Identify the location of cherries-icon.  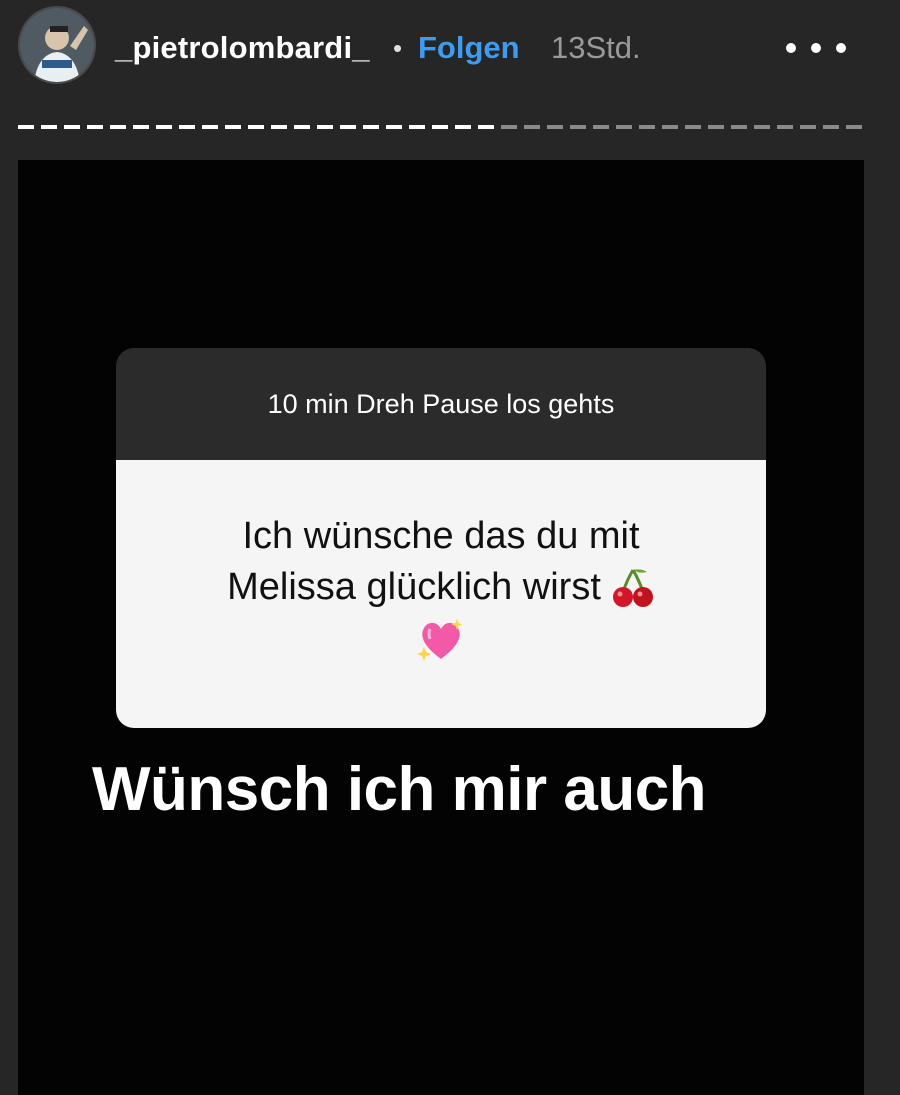
(633, 588).